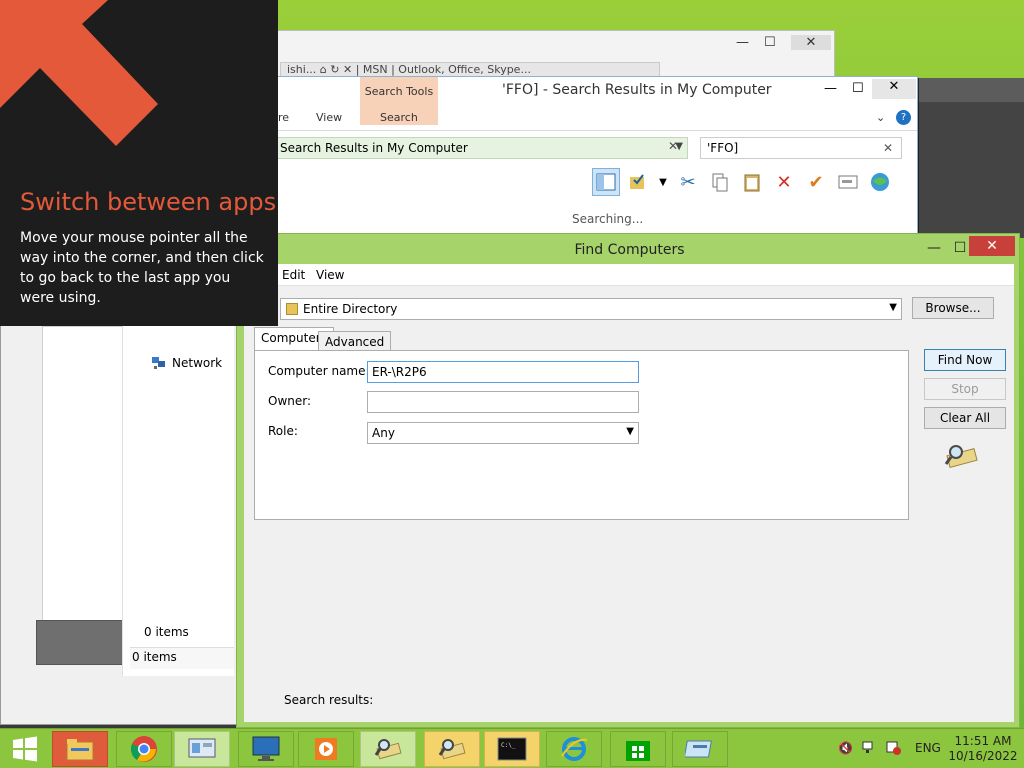 Image resolution: width=1024 pixels, height=768 pixels. I want to click on rename-icon, so click(848, 182).